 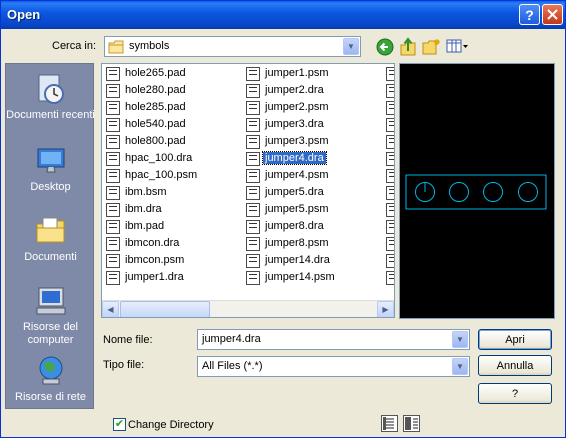 I want to click on scroll-left-icon: ◀, so click(x=110, y=309).